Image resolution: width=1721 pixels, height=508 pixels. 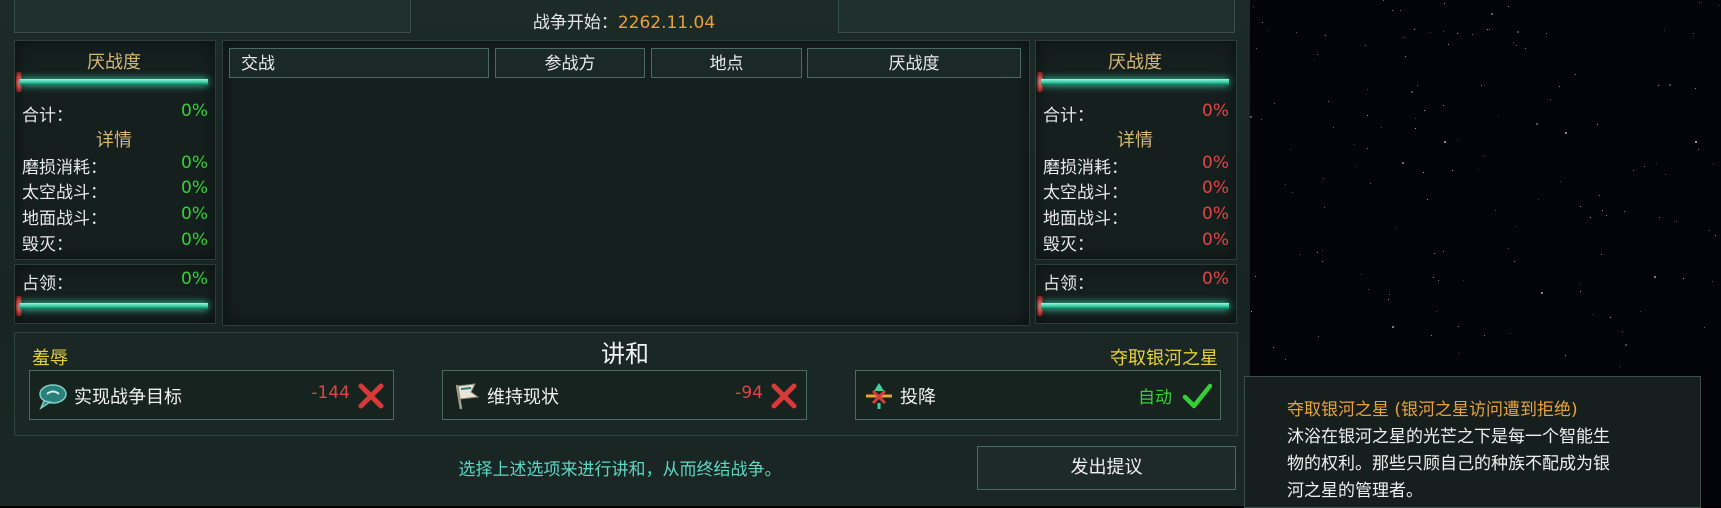 I want to click on left-banner, so click(x=212, y=16).